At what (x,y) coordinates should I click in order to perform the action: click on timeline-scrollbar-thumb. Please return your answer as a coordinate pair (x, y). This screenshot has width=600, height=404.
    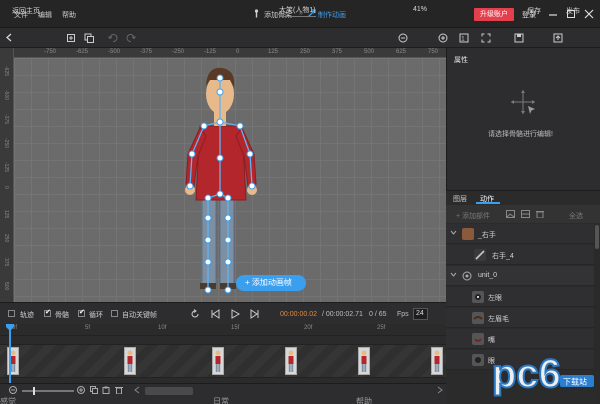
    Looking at the image, I should click on (169, 391).